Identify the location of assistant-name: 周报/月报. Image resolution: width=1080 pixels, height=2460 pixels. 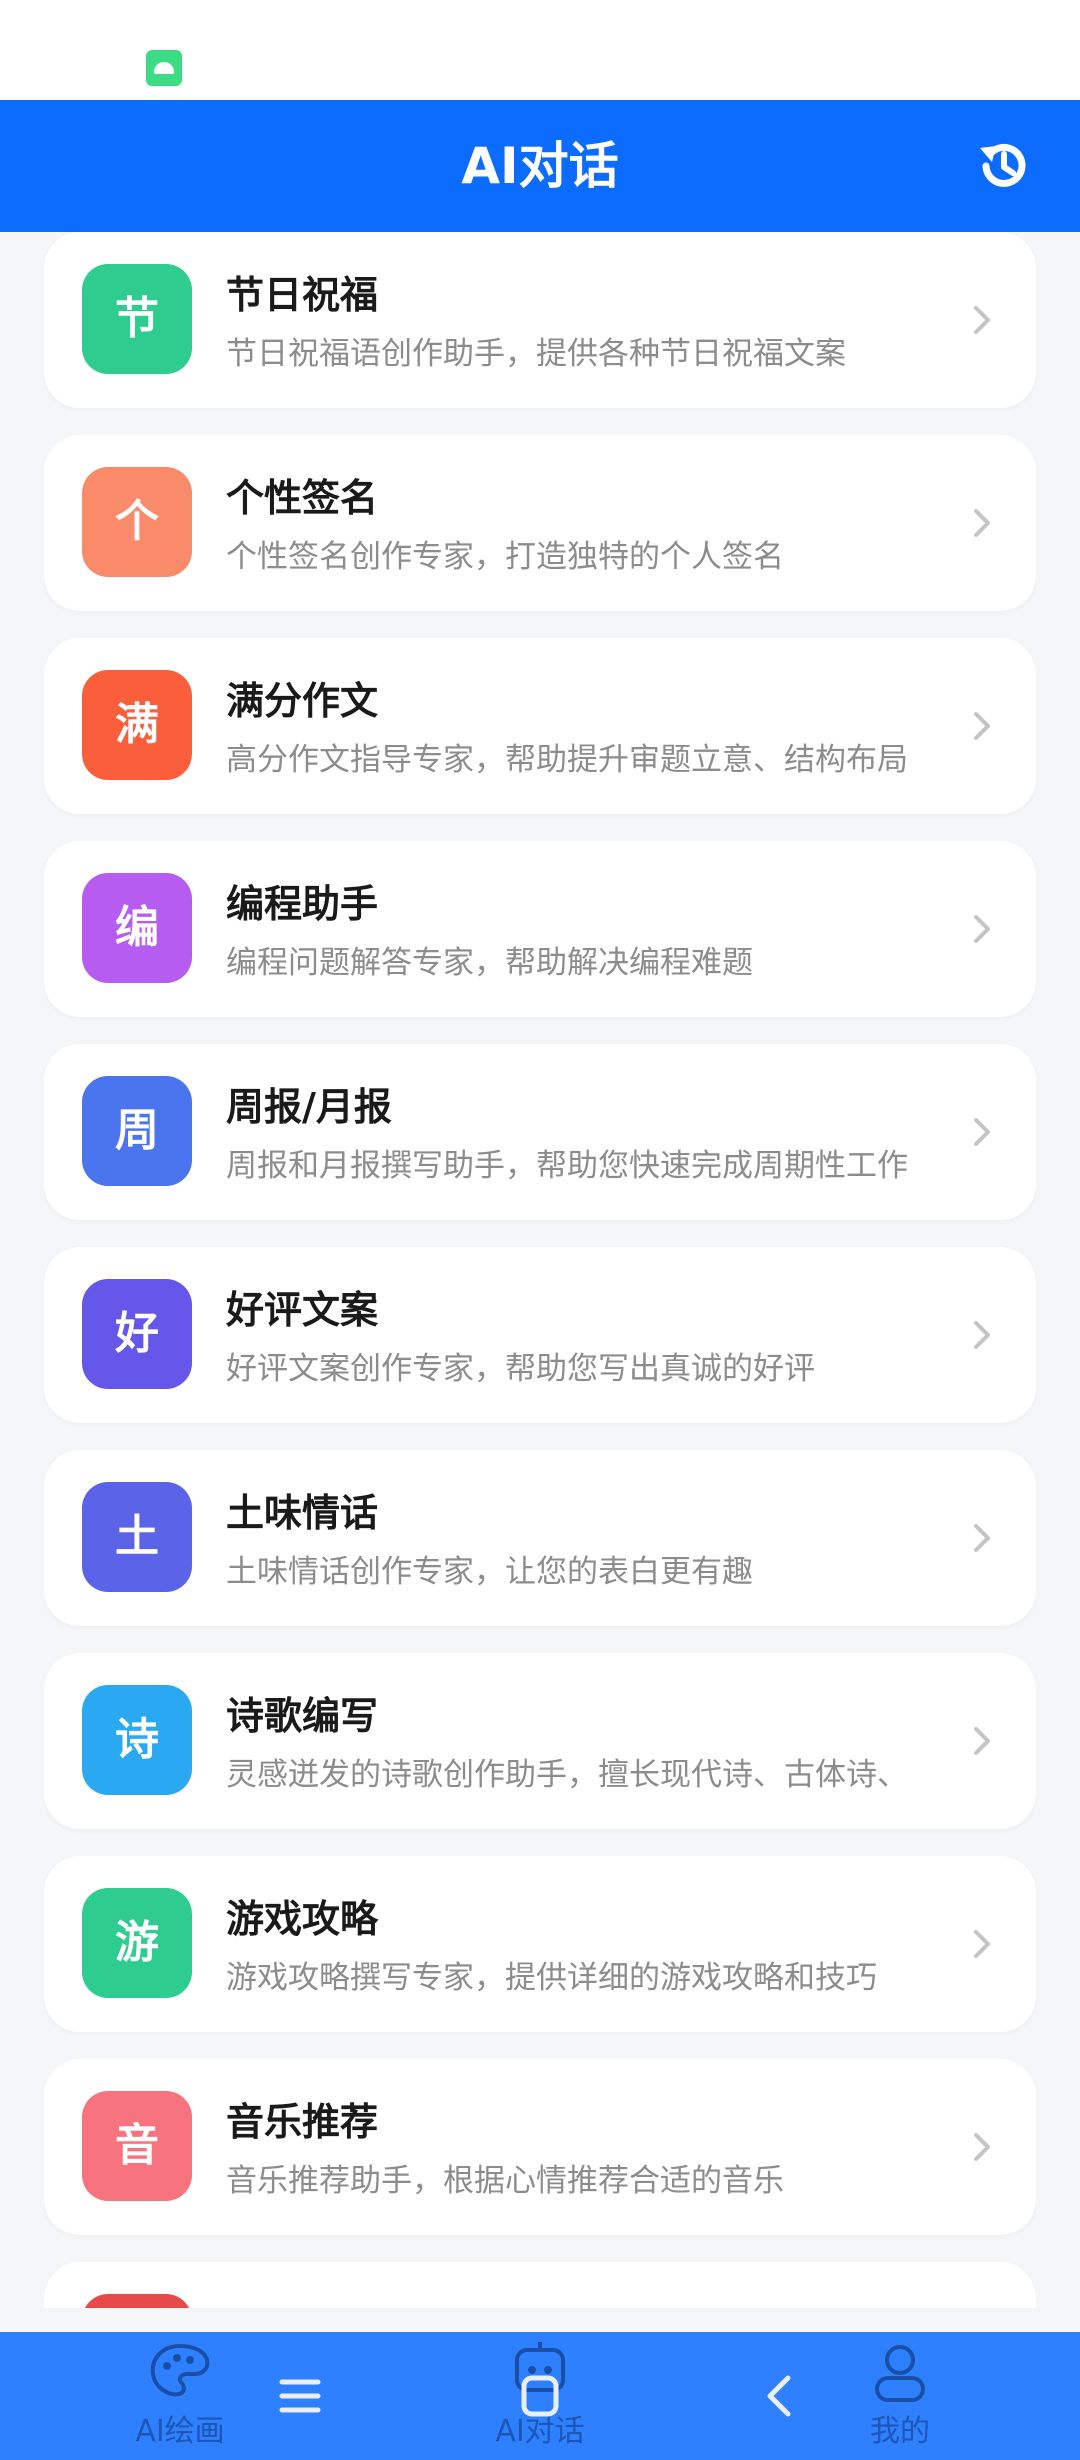
(309, 1107).